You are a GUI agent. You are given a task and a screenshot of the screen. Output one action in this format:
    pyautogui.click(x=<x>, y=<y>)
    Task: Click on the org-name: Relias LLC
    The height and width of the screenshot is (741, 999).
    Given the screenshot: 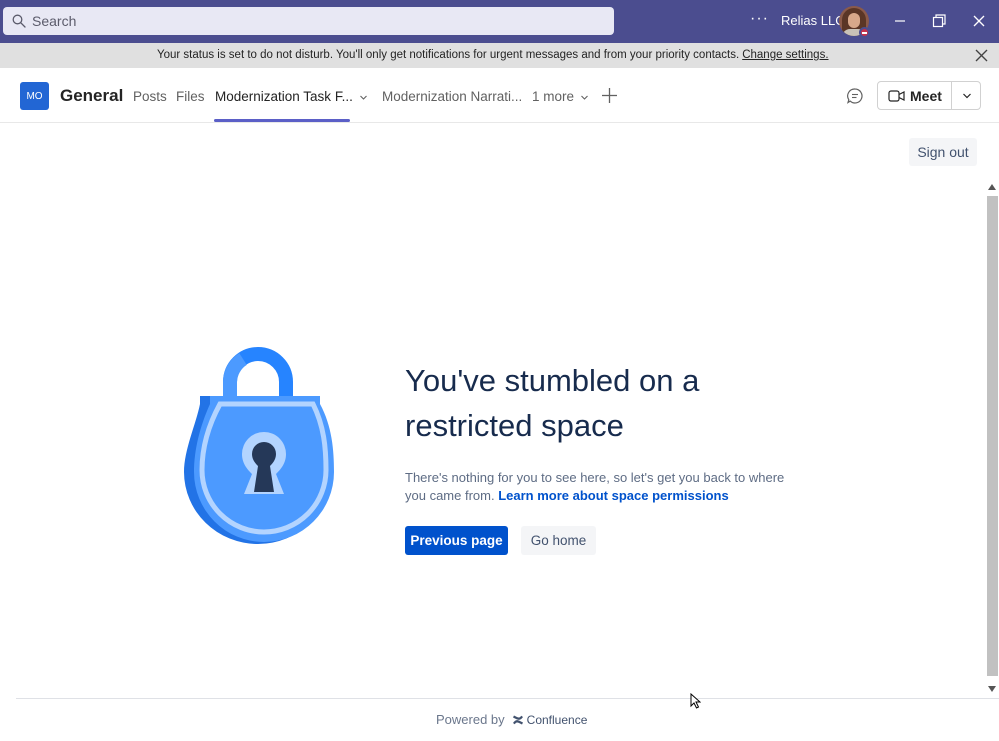 What is the action you would take?
    pyautogui.click(x=813, y=20)
    